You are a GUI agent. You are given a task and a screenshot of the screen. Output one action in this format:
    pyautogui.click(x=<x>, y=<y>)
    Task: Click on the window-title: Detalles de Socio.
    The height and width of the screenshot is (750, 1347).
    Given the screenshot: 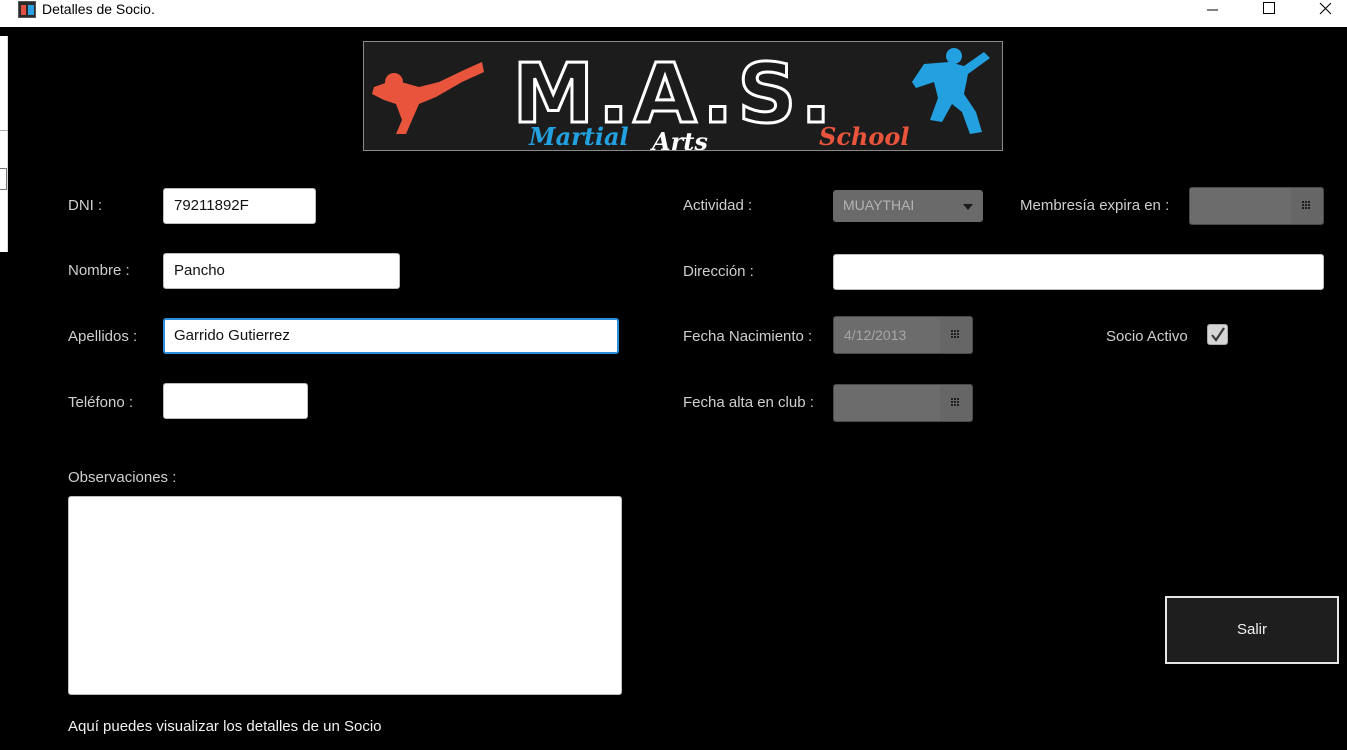 What is the action you would take?
    pyautogui.click(x=98, y=9)
    